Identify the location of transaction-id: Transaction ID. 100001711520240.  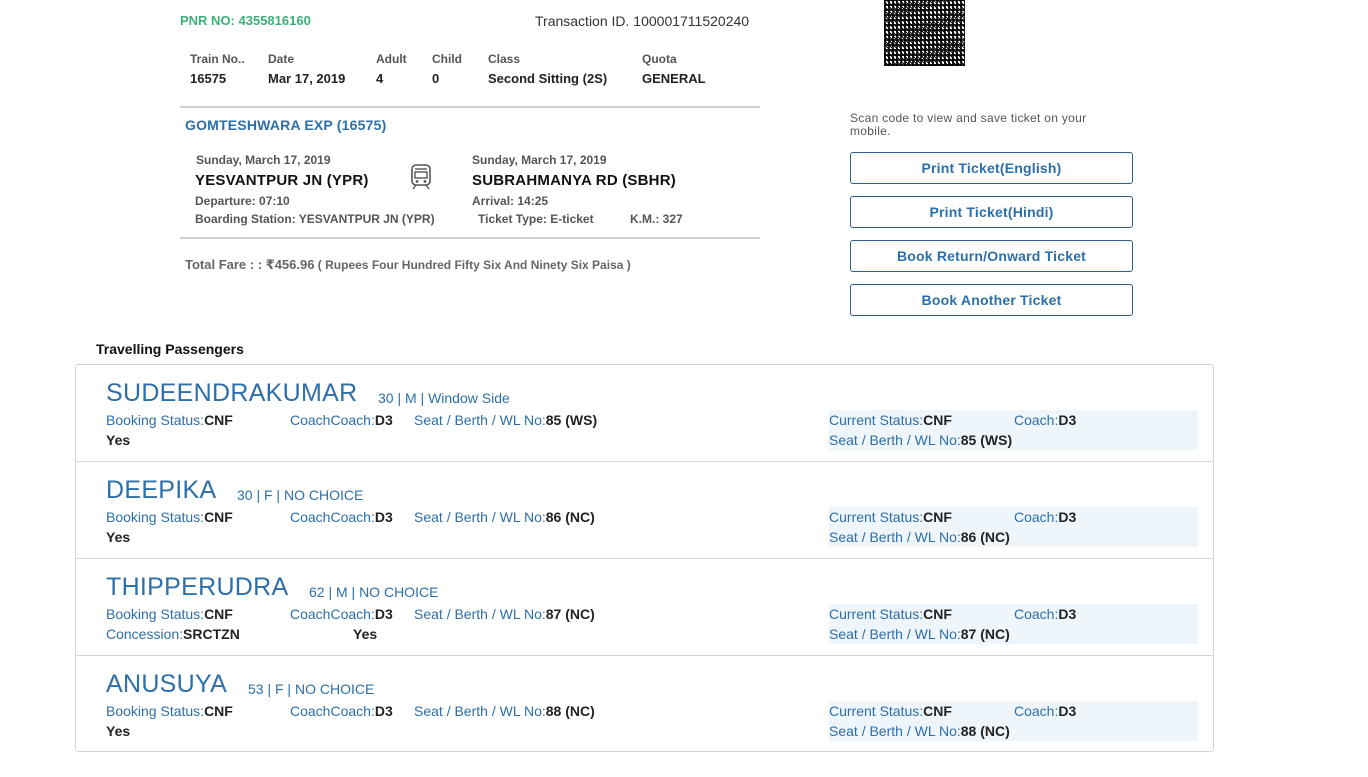
(642, 21).